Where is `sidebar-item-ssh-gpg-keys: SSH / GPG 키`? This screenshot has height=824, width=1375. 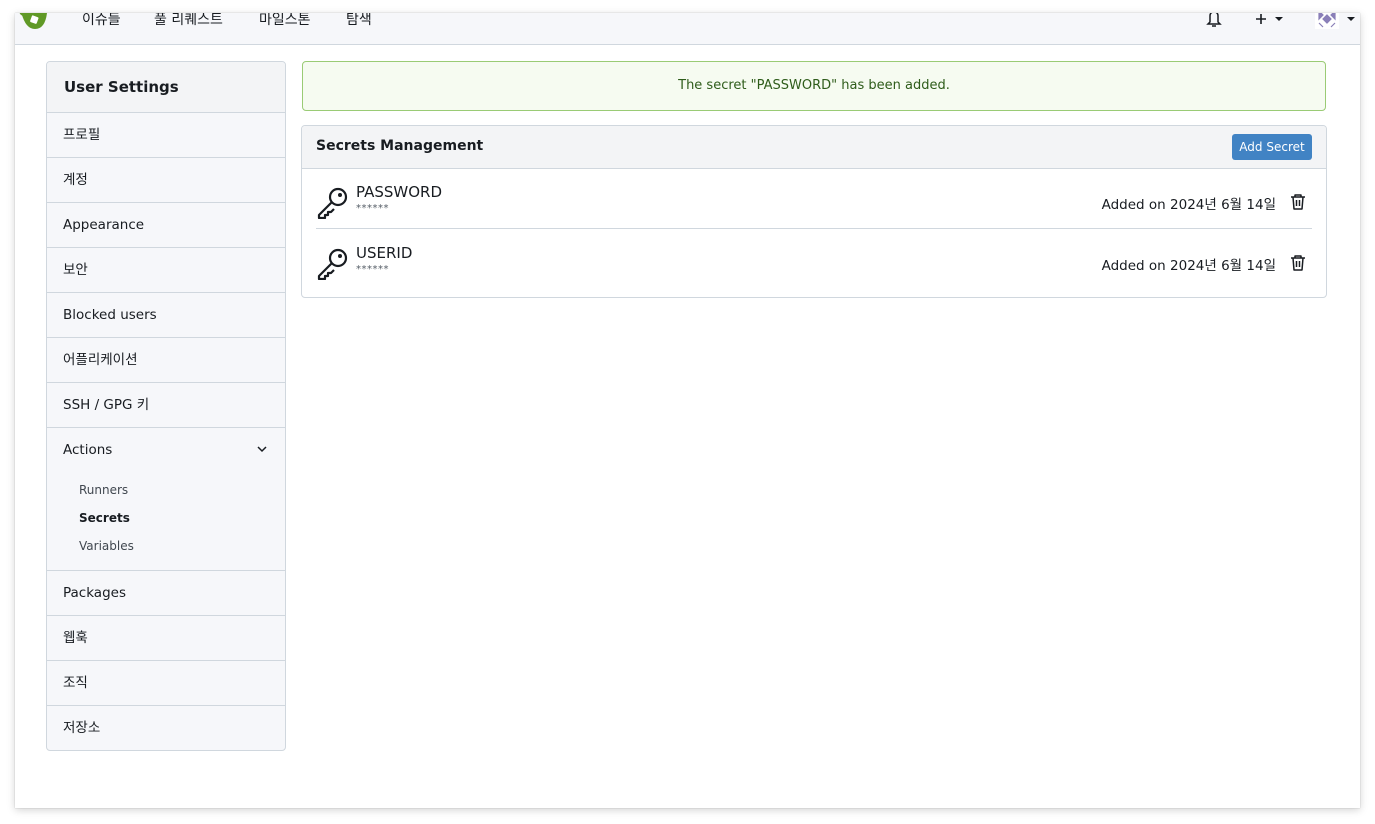
sidebar-item-ssh-gpg-keys: SSH / GPG 키 is located at coordinates (166, 405).